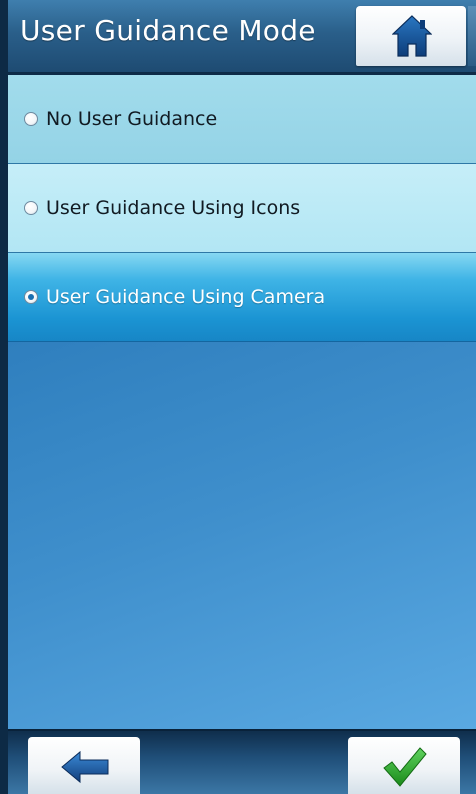 The width and height of the screenshot is (476, 794). I want to click on option-label: No User Guidance, so click(132, 119).